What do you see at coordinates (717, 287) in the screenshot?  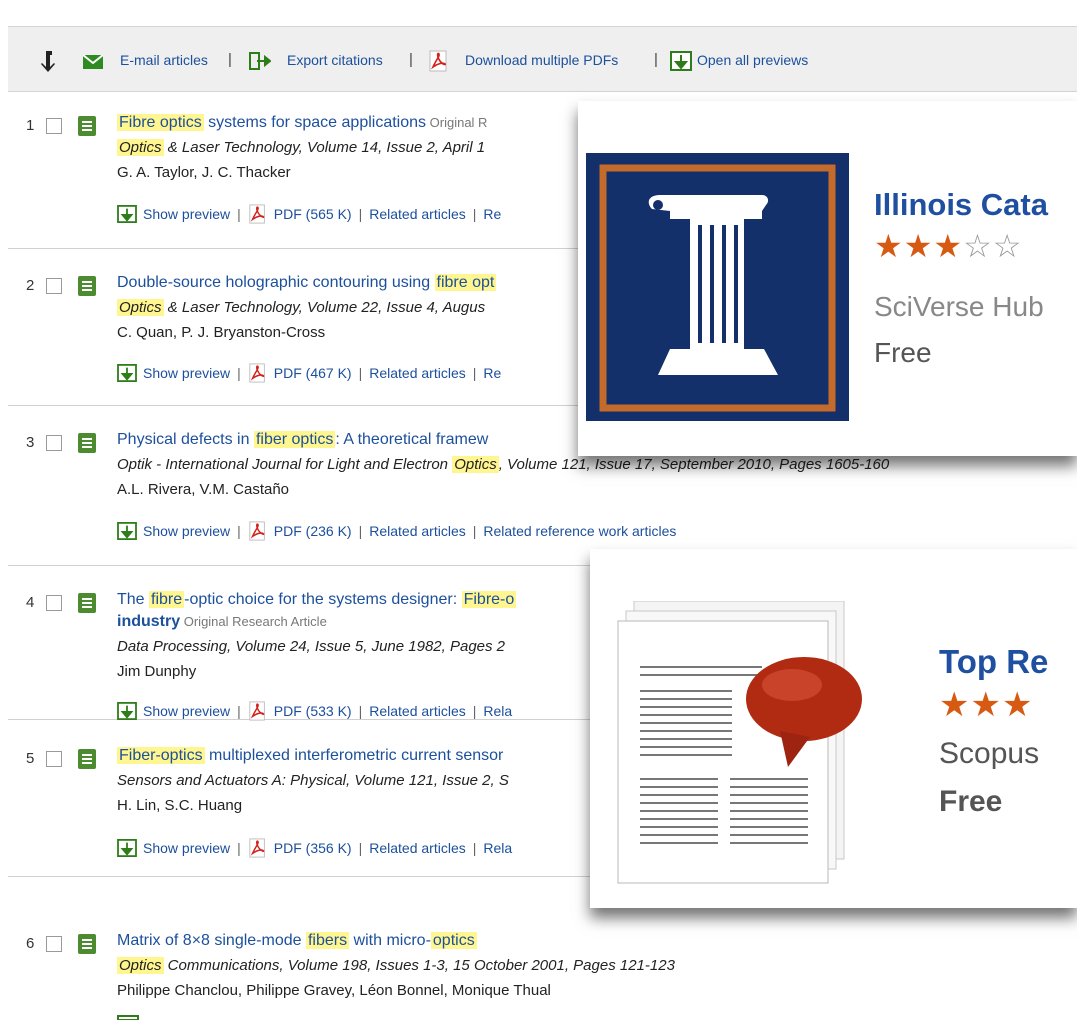 I see `illinois-logo-icon` at bounding box center [717, 287].